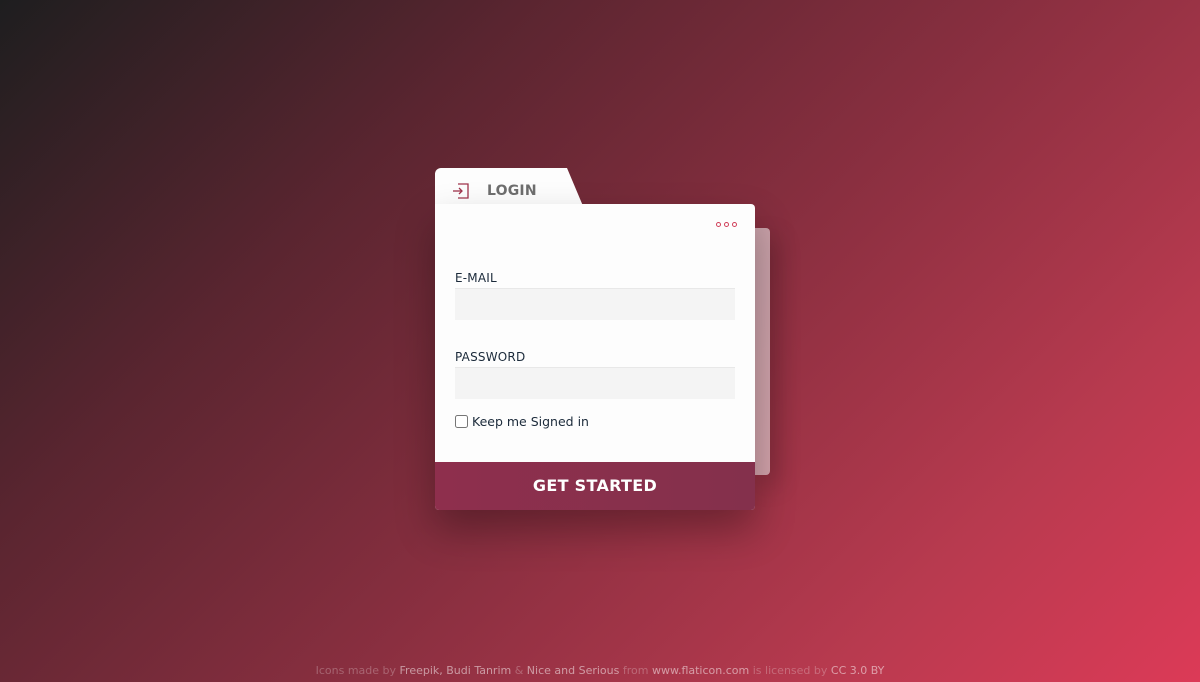  I want to click on footer-author1-link: Freepik, Budi Tanrim, so click(456, 670).